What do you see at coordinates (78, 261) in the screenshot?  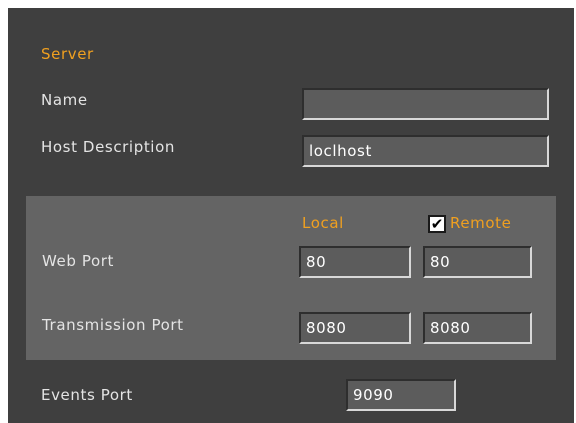 I see `web-port-label: Web Port` at bounding box center [78, 261].